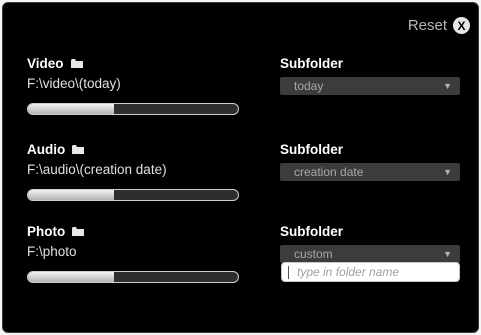 This screenshot has width=481, height=335. What do you see at coordinates (461, 25) in the screenshot?
I see `close-icon: X` at bounding box center [461, 25].